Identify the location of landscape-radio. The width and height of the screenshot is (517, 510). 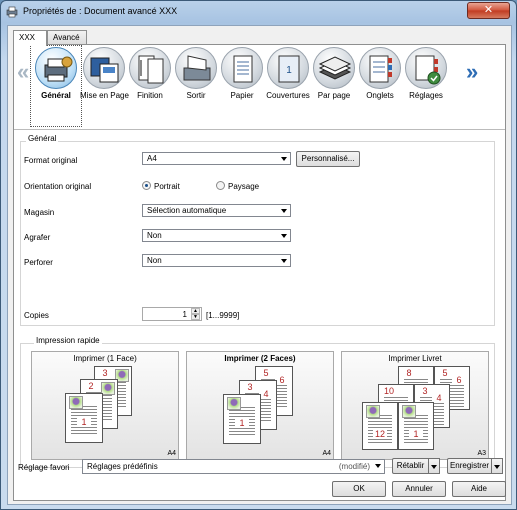
(220, 185).